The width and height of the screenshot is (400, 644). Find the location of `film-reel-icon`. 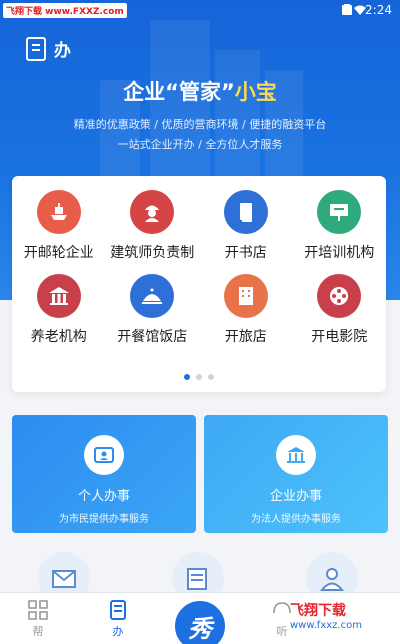

film-reel-icon is located at coordinates (339, 296).